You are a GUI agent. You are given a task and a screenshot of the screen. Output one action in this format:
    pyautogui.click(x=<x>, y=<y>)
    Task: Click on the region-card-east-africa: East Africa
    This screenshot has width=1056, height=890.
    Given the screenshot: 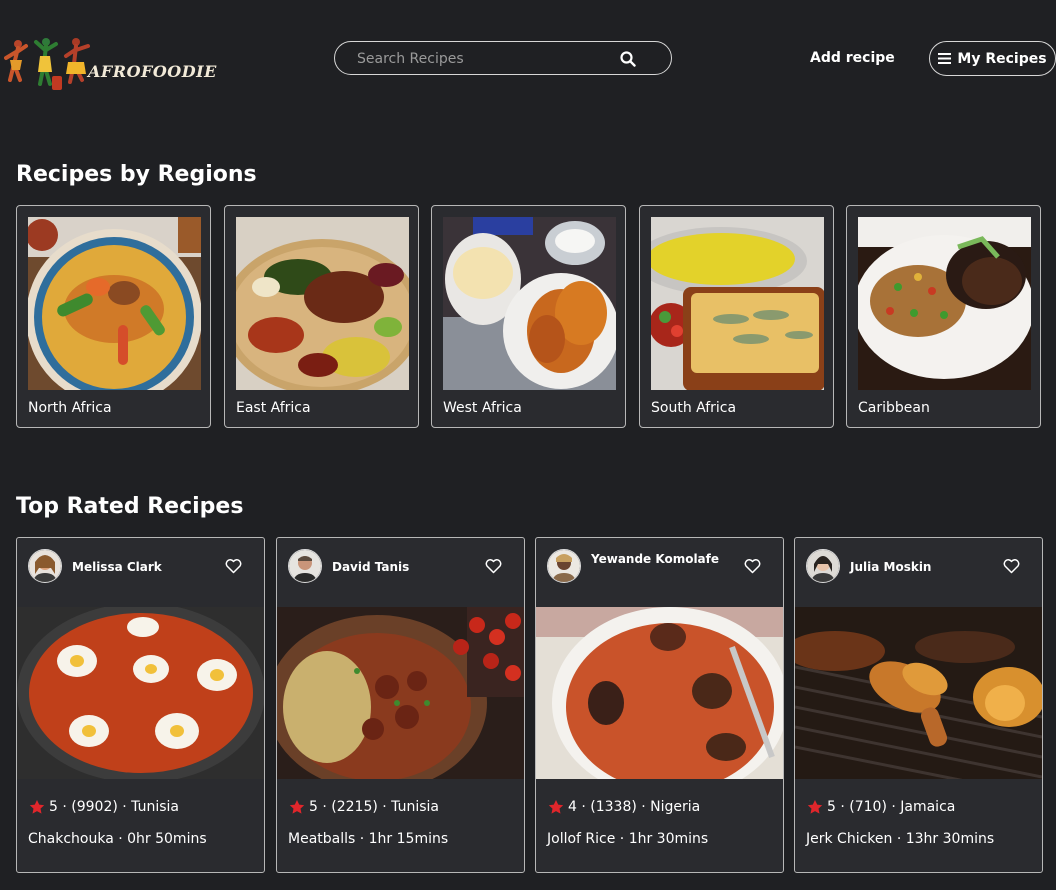 What is the action you would take?
    pyautogui.click(x=321, y=316)
    